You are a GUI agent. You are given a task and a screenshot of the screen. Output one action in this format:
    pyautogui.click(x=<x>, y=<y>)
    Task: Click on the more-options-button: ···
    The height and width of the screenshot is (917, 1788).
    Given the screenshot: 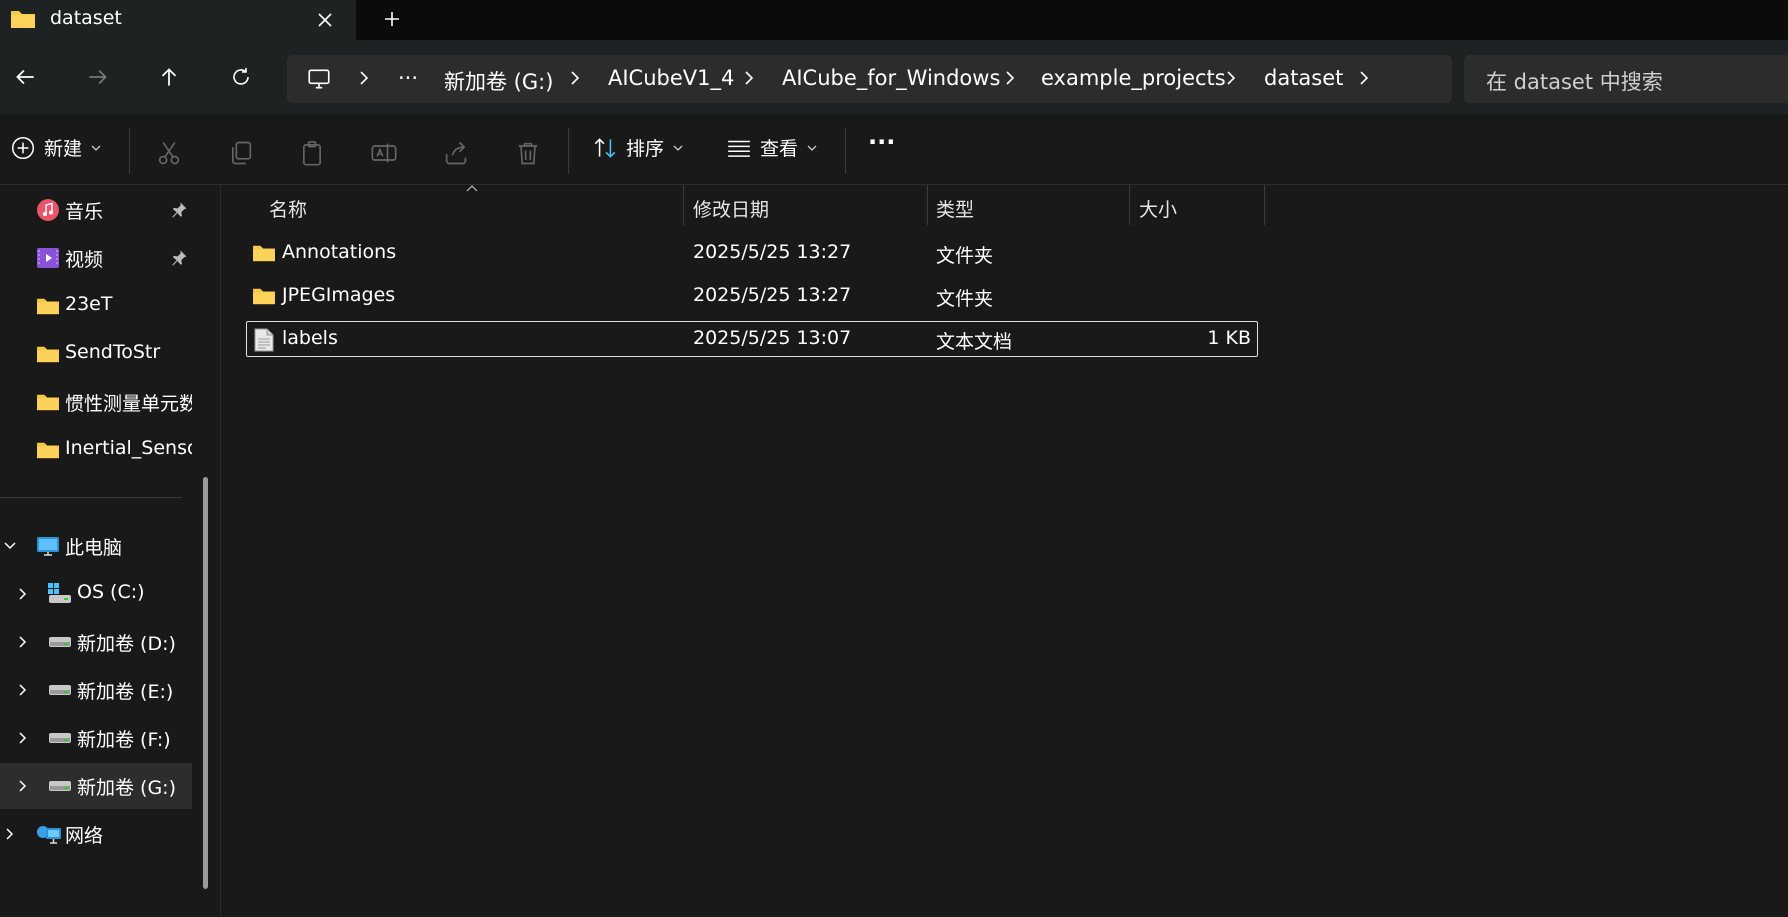 What is the action you would take?
    pyautogui.click(x=881, y=142)
    